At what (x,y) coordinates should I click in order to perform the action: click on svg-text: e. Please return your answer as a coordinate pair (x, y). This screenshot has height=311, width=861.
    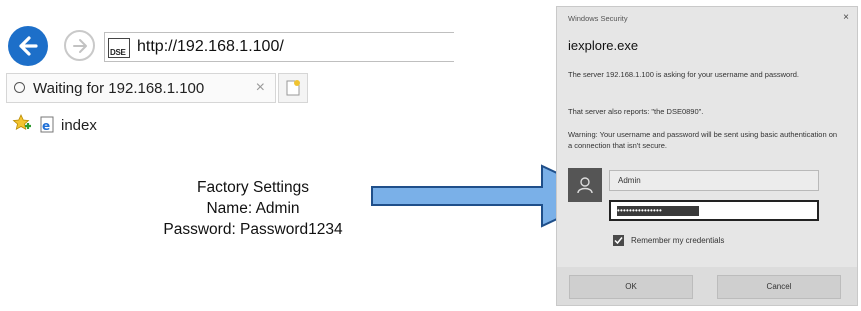
    Looking at the image, I should click on (46, 126).